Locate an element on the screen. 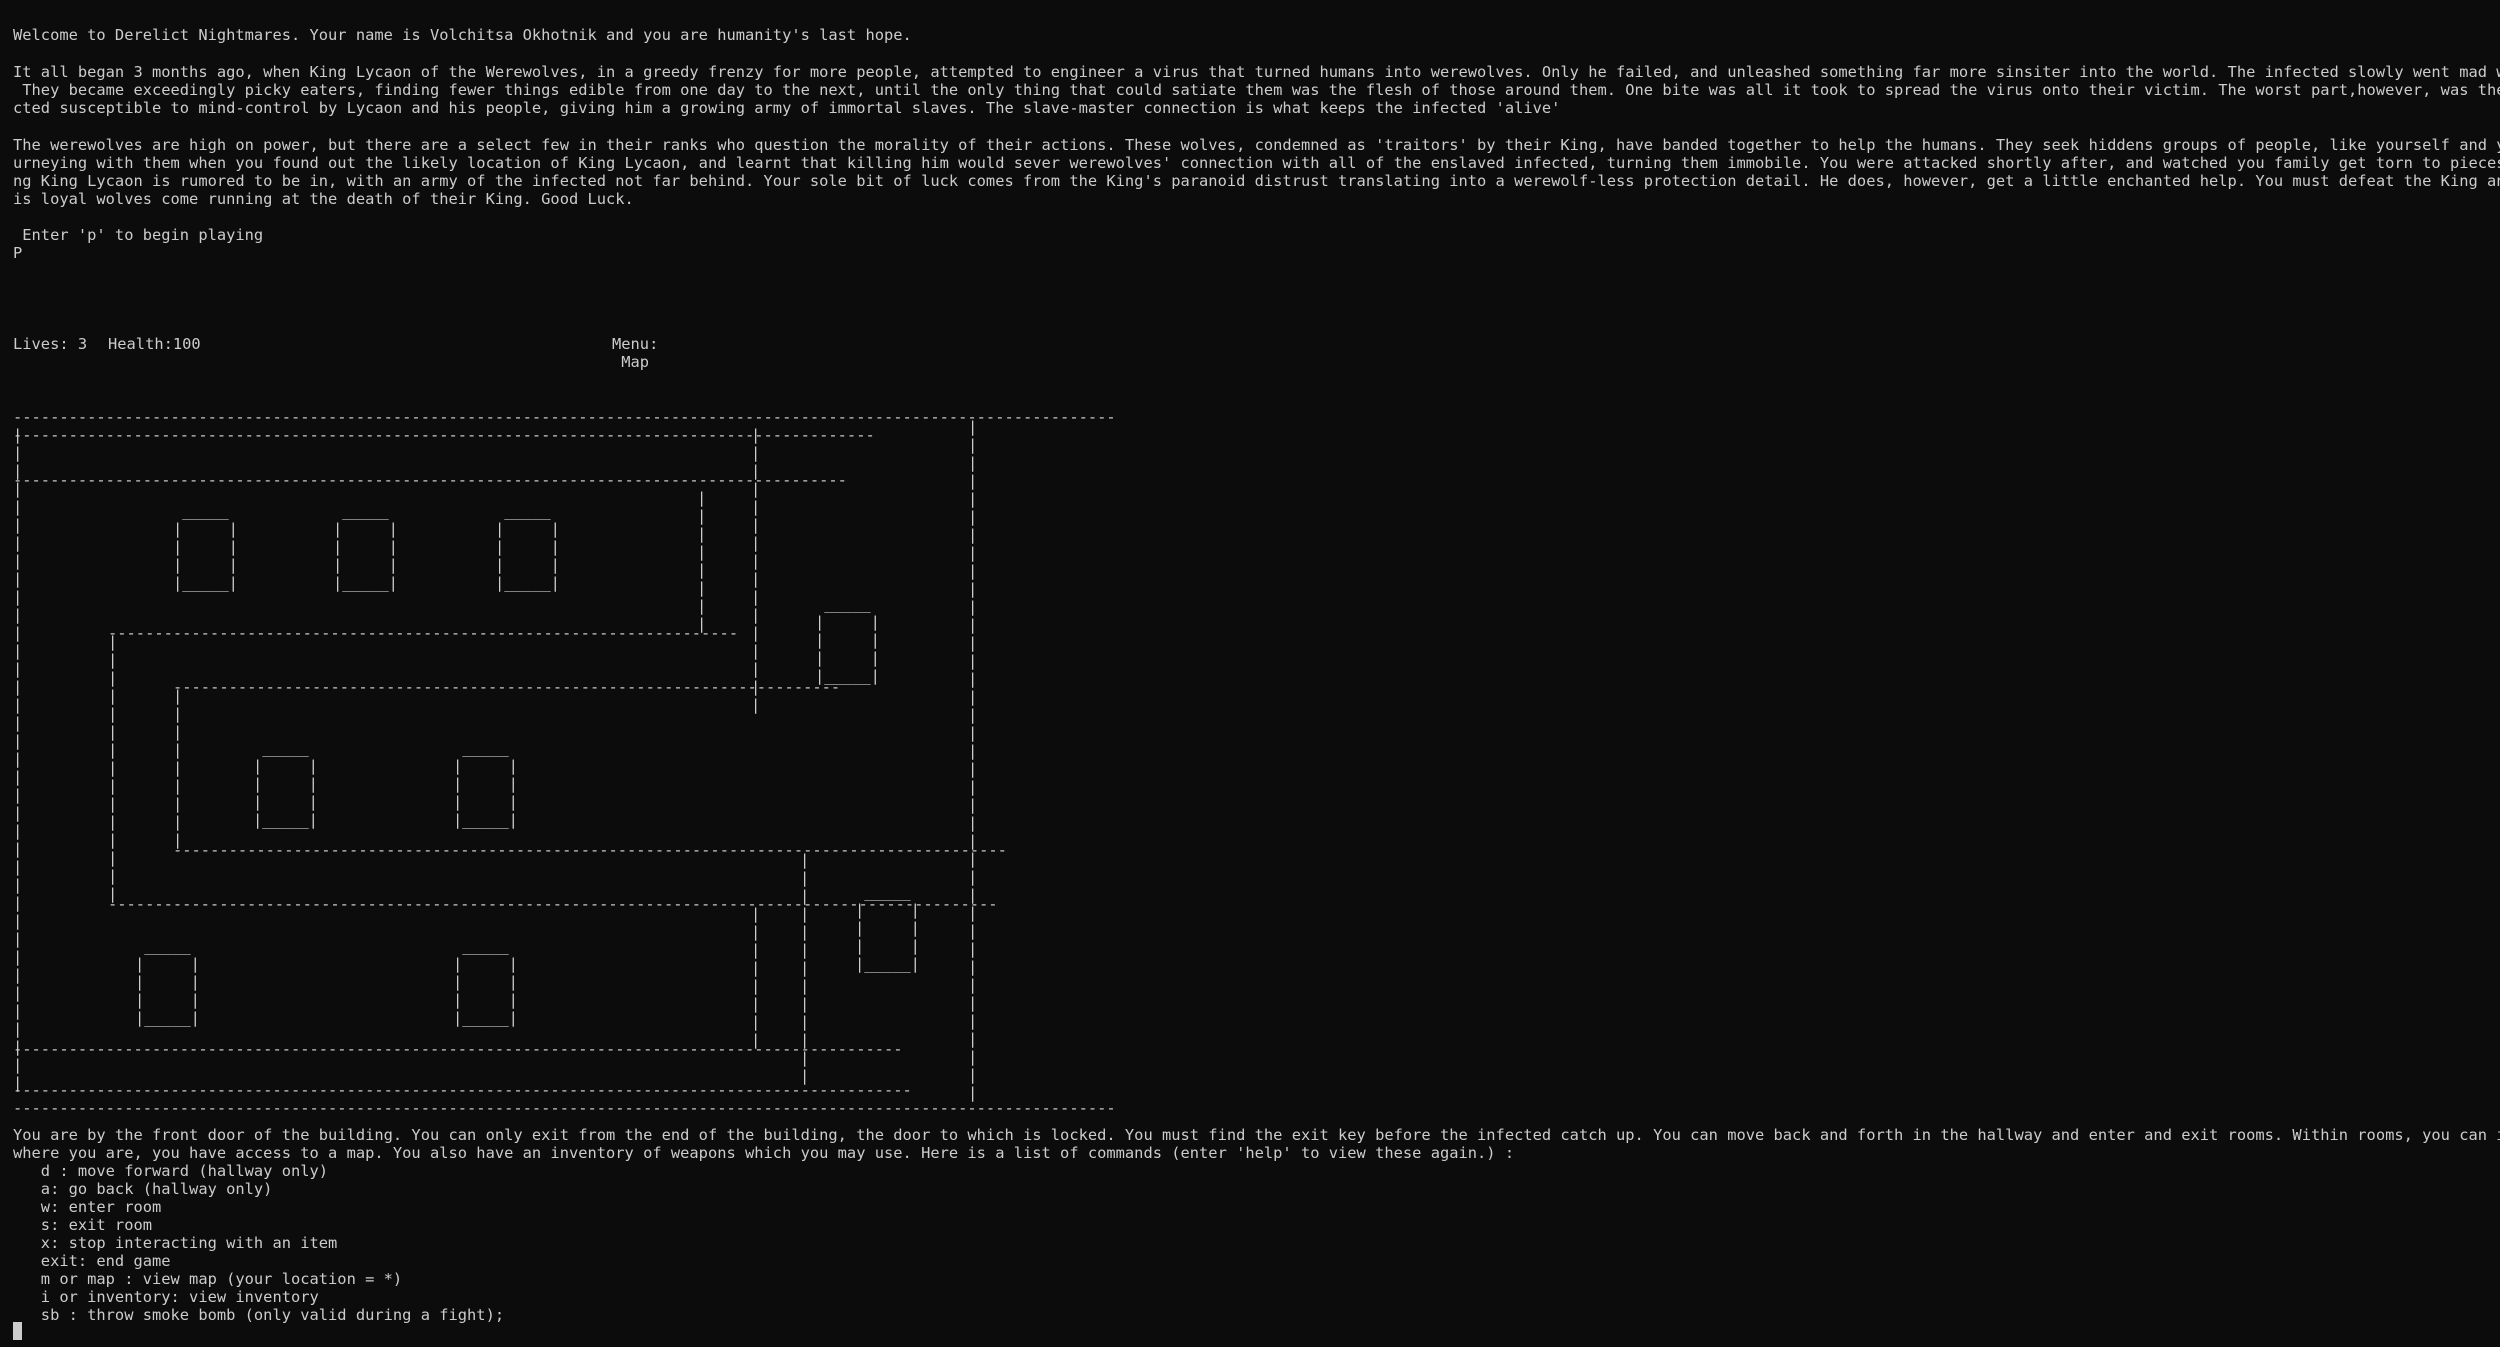 This screenshot has width=2500, height=1347. command-item: i or inventory: view inventory is located at coordinates (166, 1297).